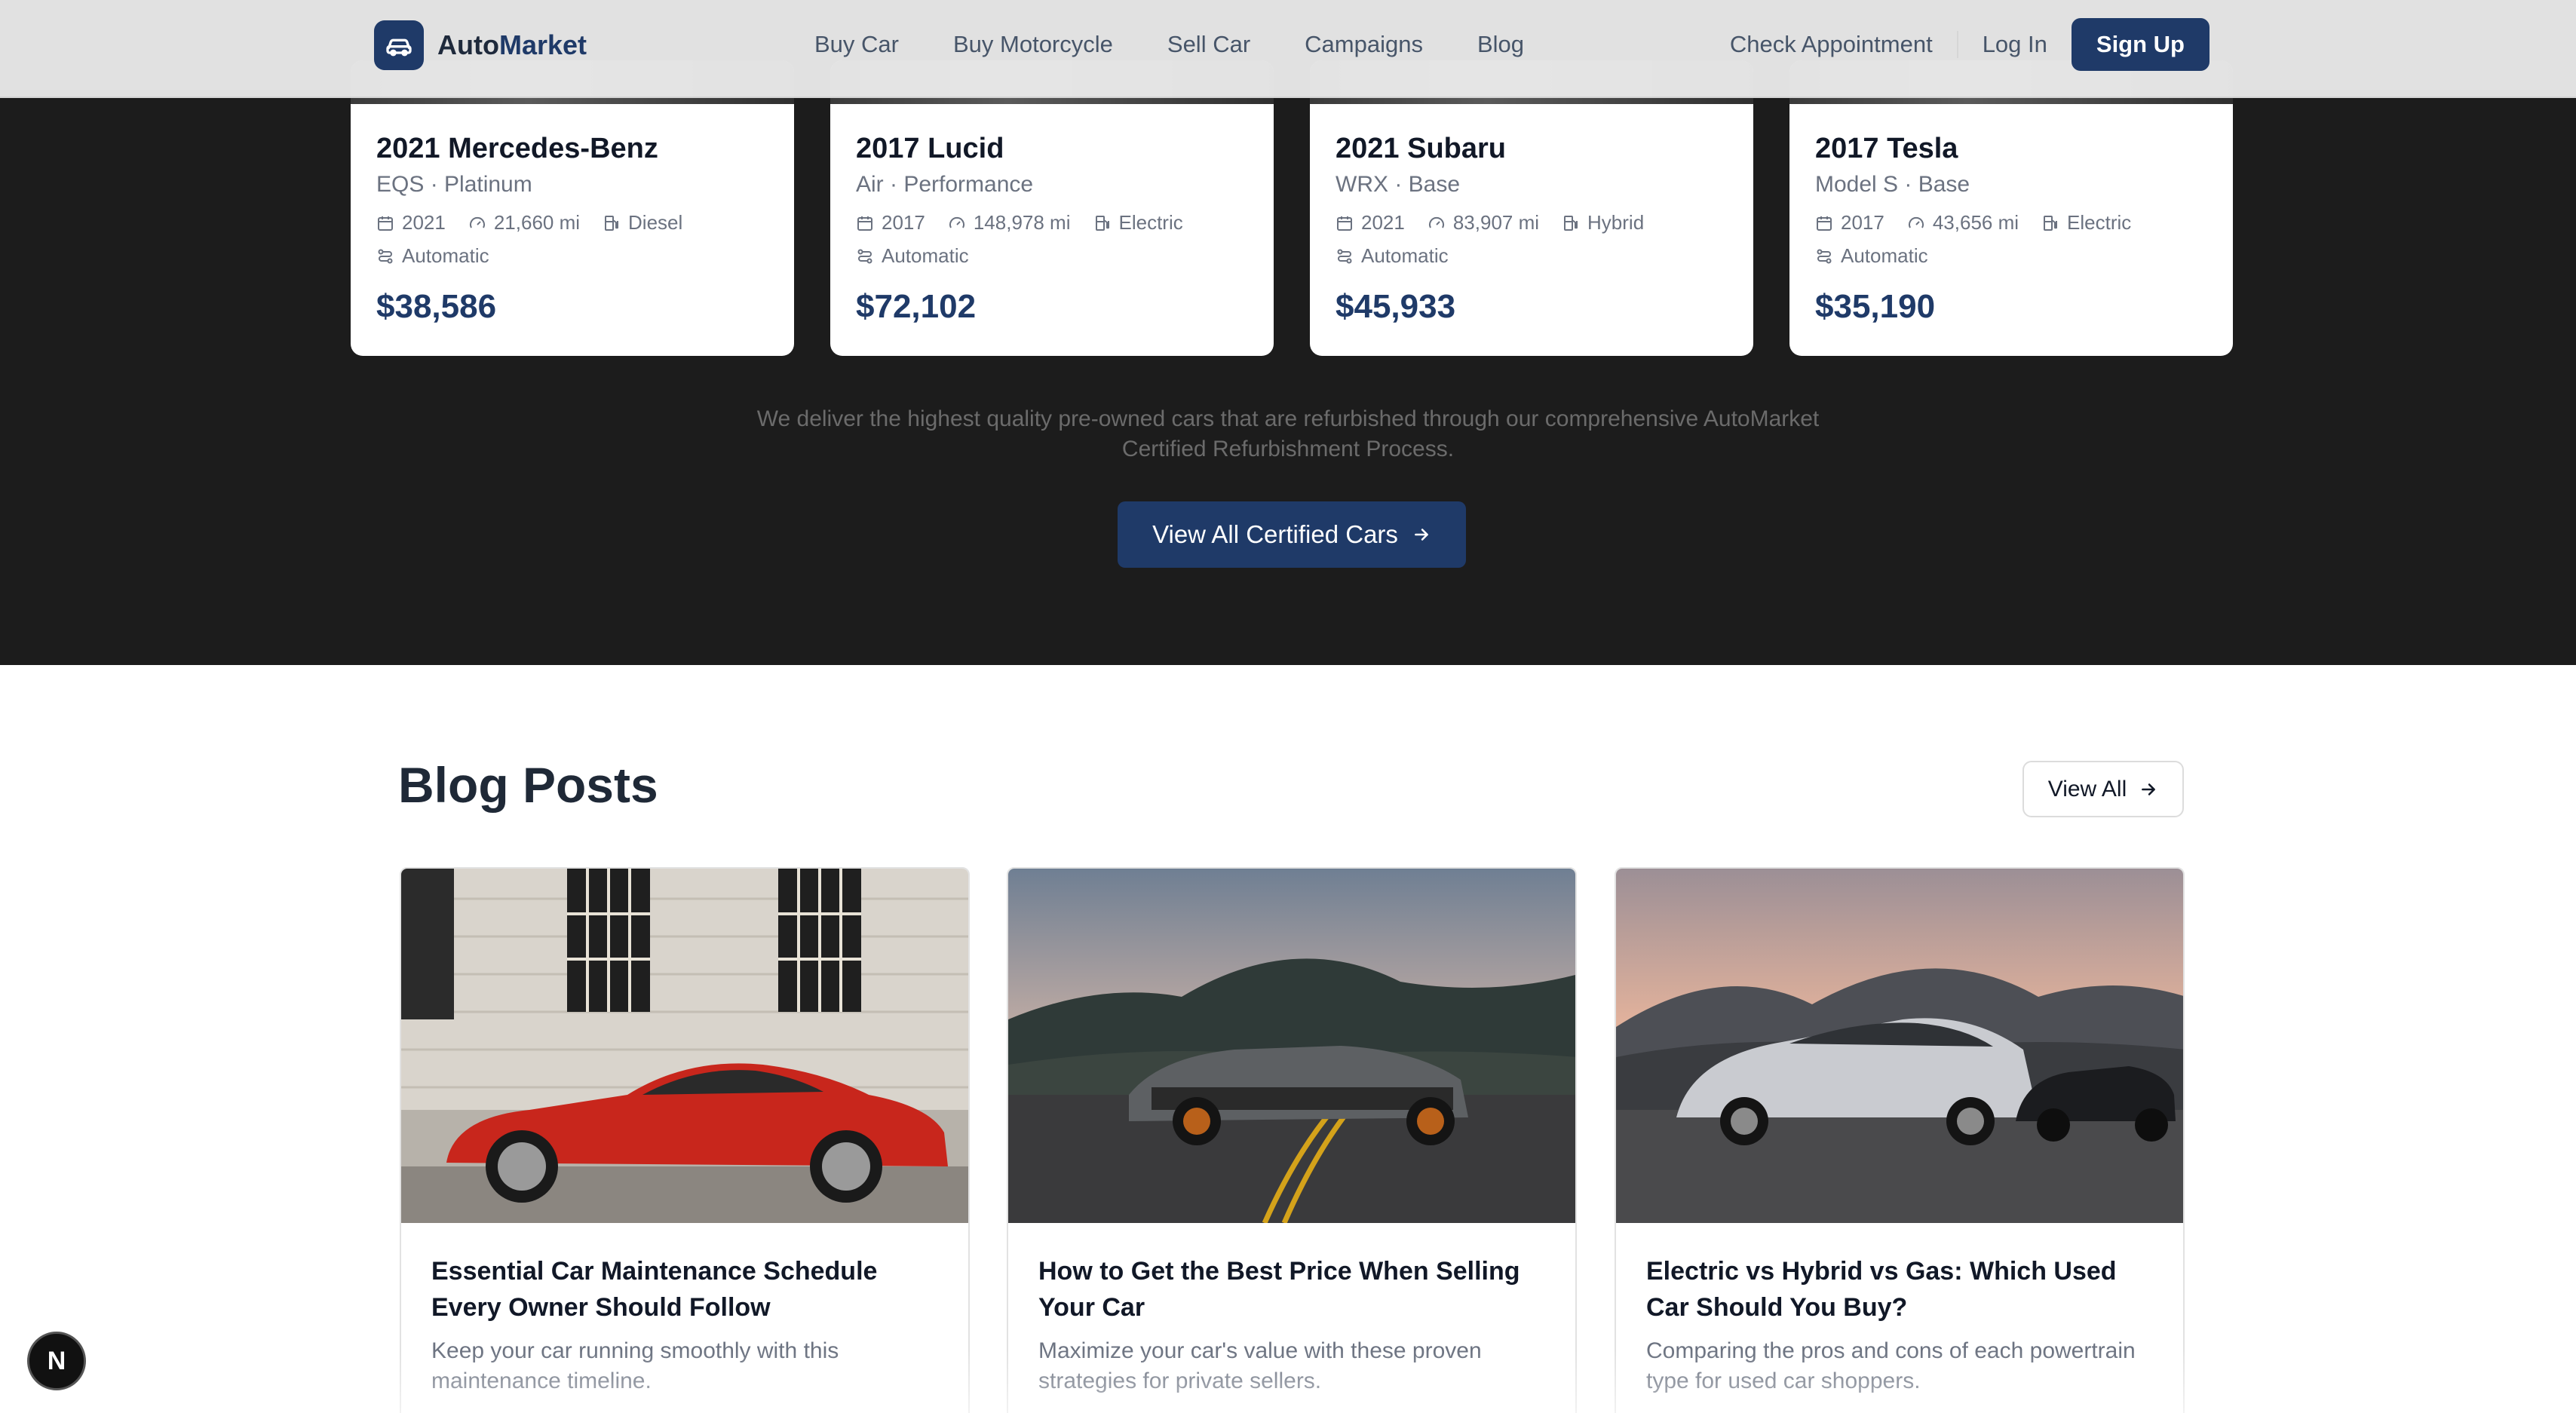 The image size is (2576, 1413). What do you see at coordinates (1396, 307) in the screenshot?
I see `car-price: $45,933` at bounding box center [1396, 307].